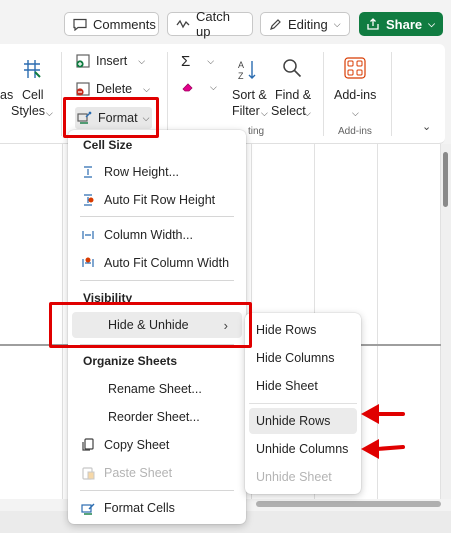 Image resolution: width=451 pixels, height=533 pixels. Describe the element at coordinates (183, 24) in the screenshot. I see `activity-icon` at that location.